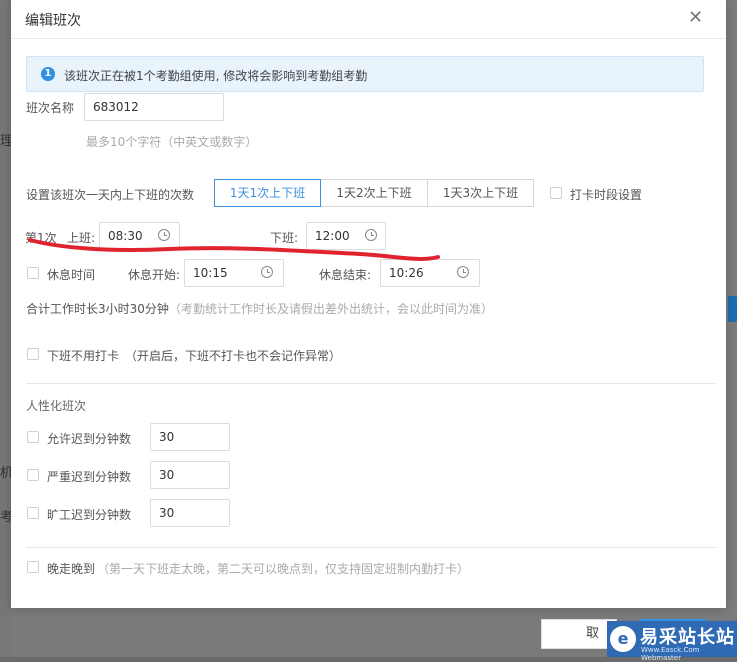 The width and height of the screenshot is (737, 662). What do you see at coordinates (154, 275) in the screenshot?
I see `rest-start-label: 休息开始:` at bounding box center [154, 275].